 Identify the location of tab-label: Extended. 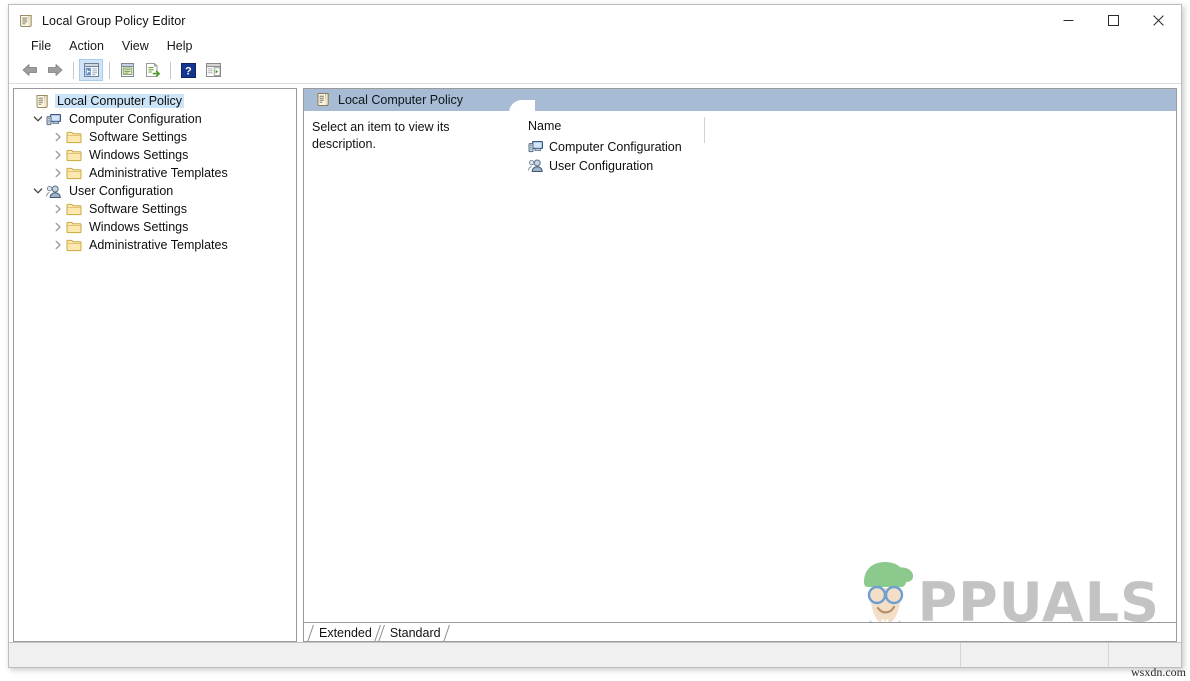
(345, 632).